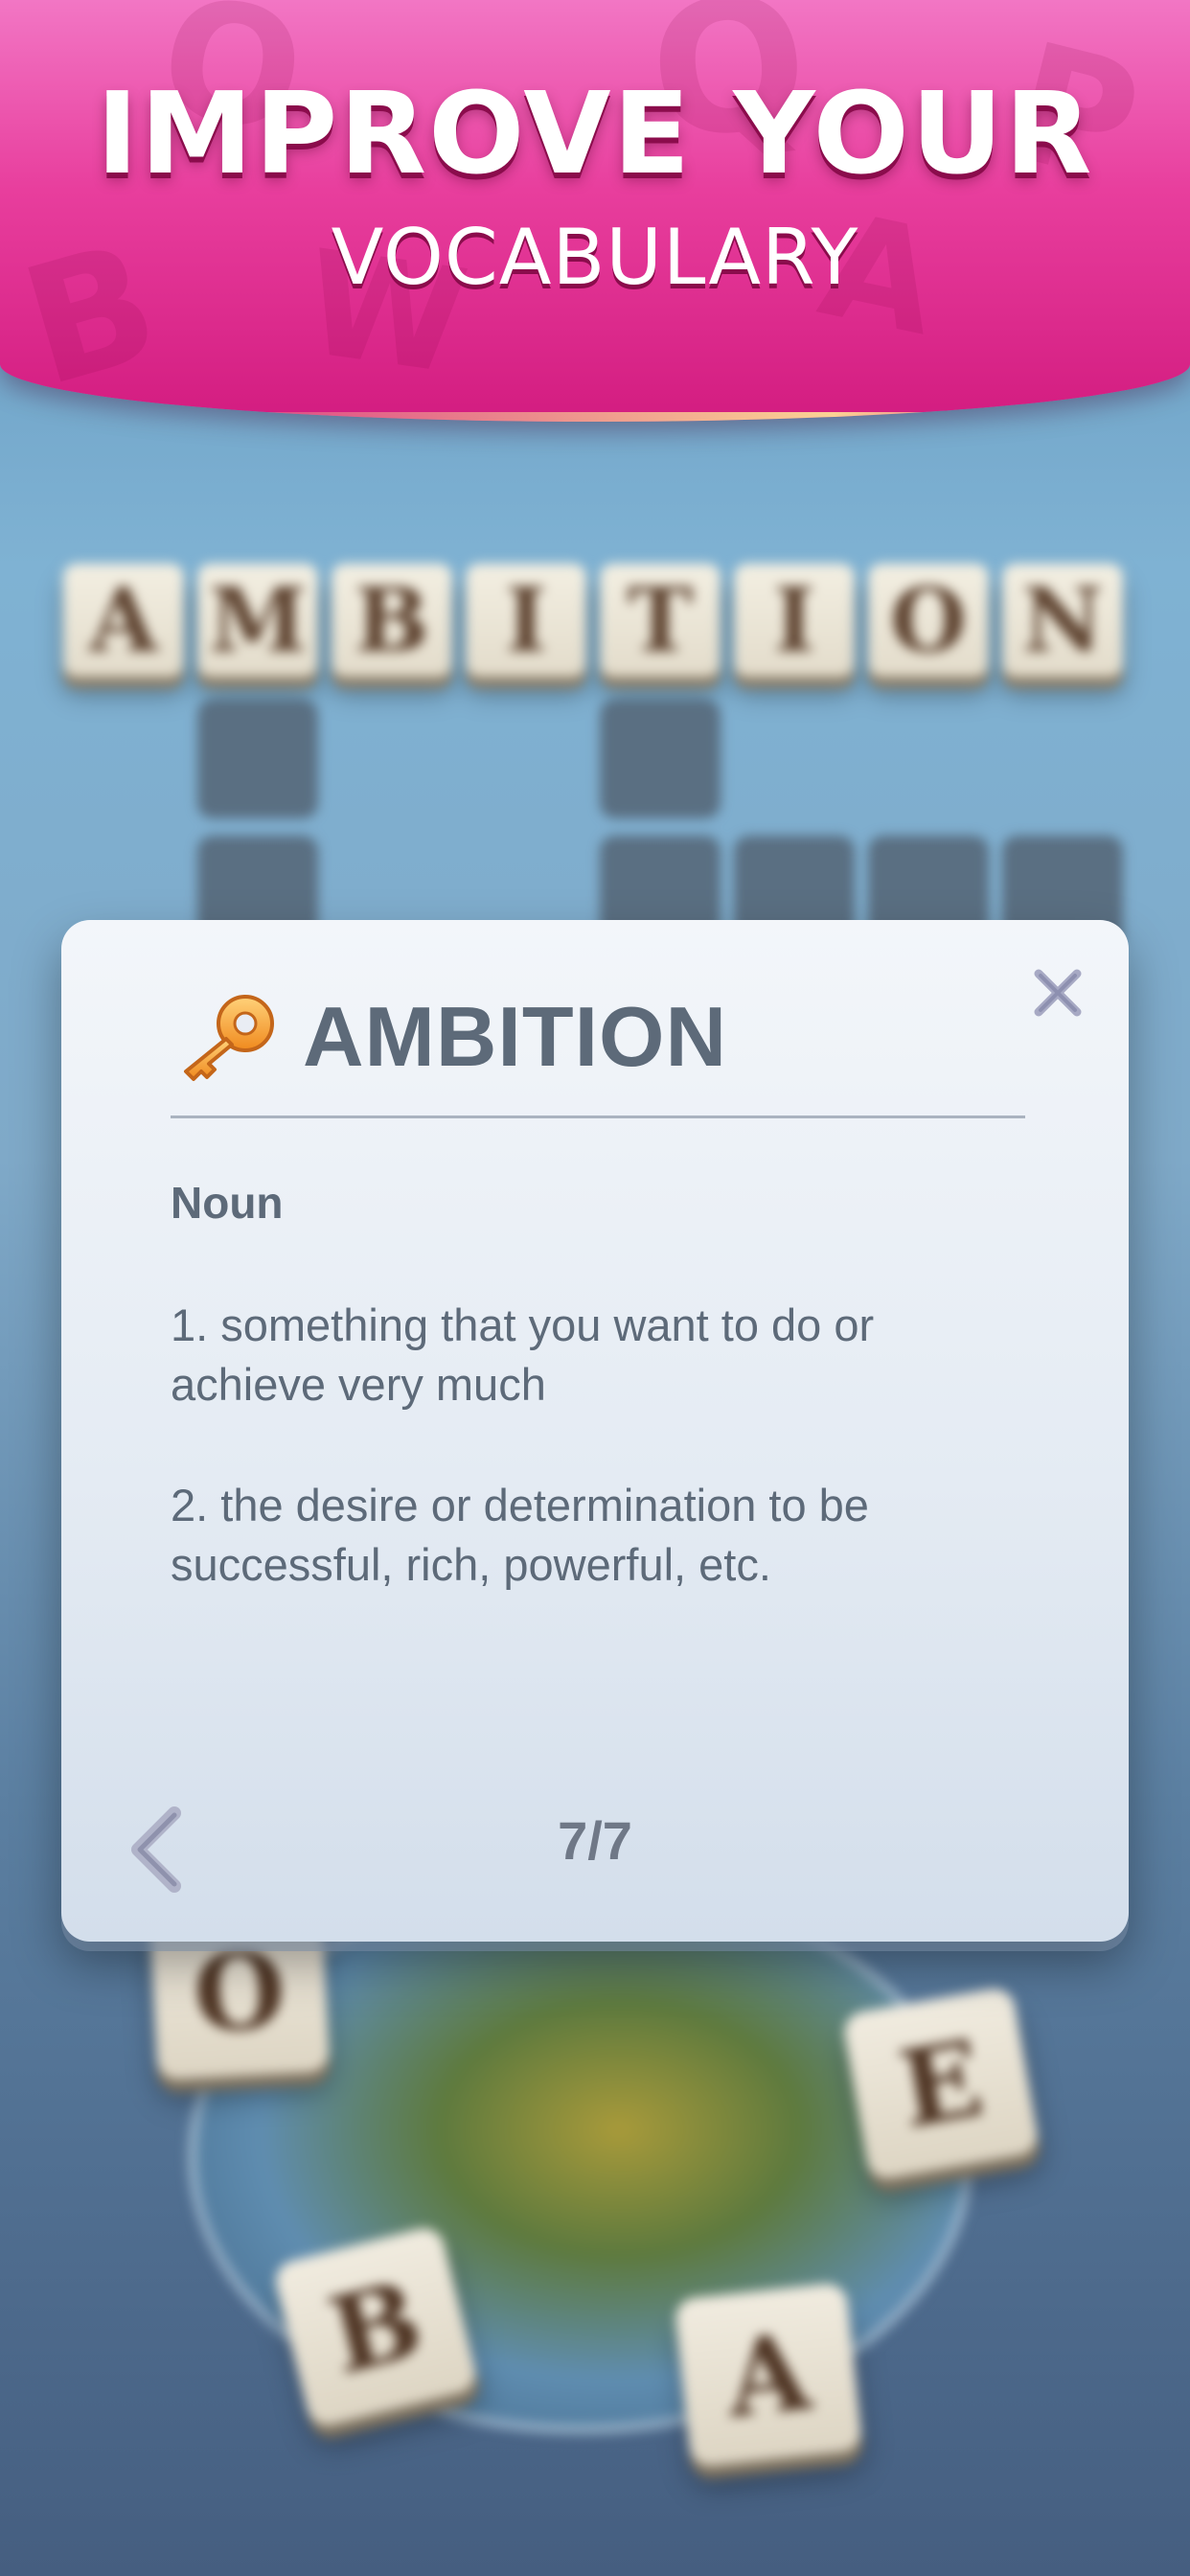 The height and width of the screenshot is (2576, 1190). Describe the element at coordinates (257, 620) in the screenshot. I see `answer-tile: M` at that location.